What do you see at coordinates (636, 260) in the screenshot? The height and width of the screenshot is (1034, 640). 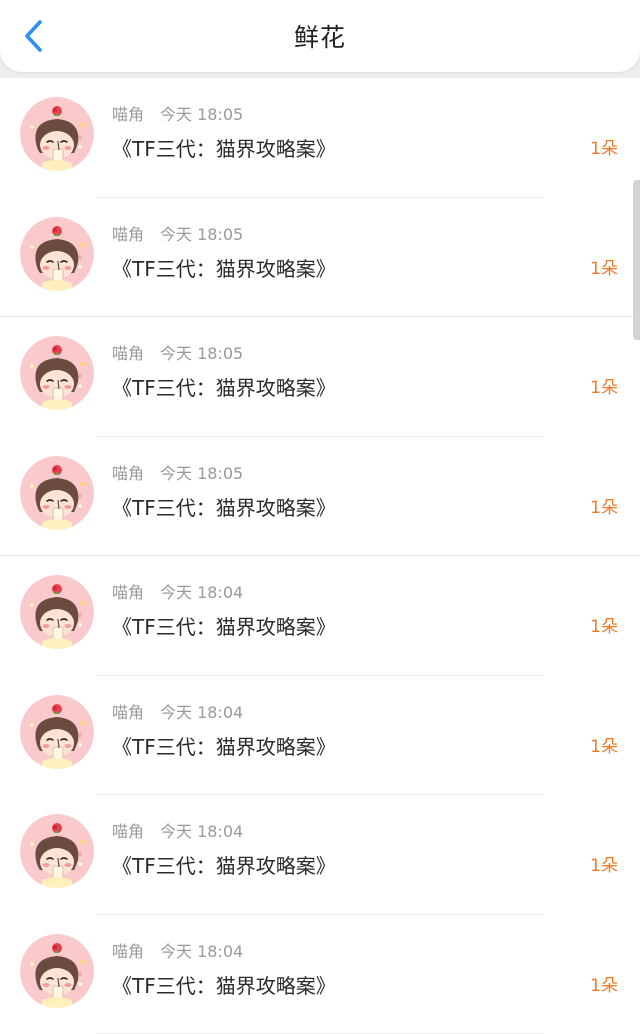 I see `scrollbar-thumb` at bounding box center [636, 260].